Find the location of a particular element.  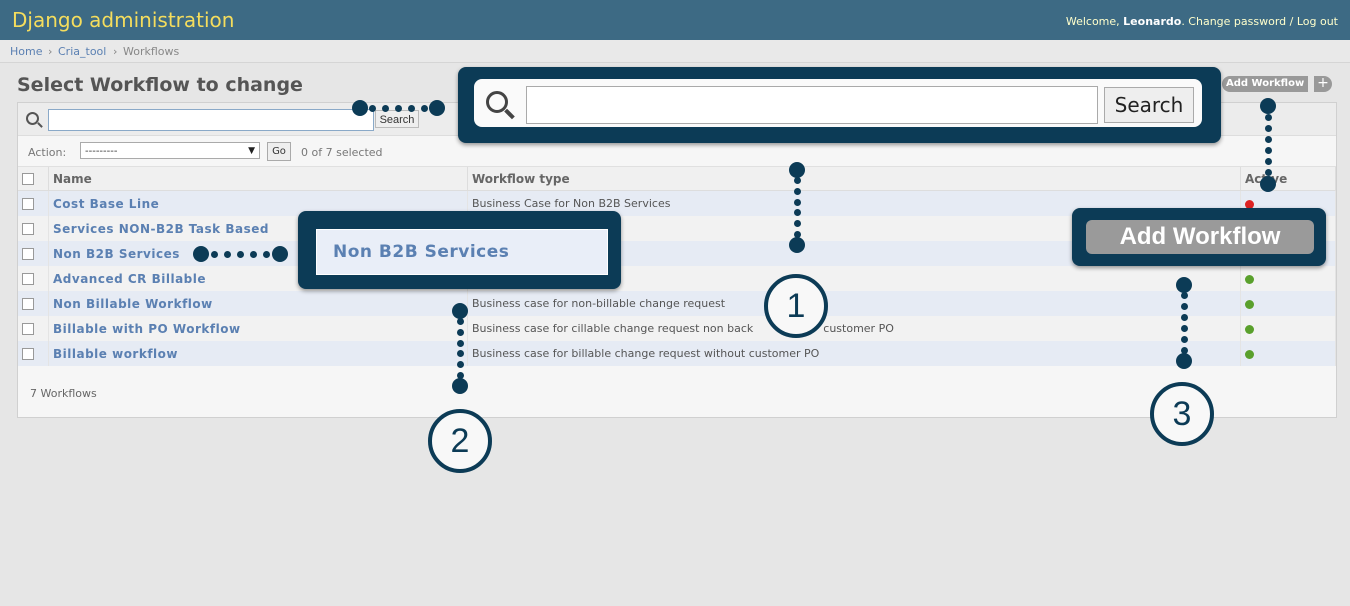

step-number-3: 3 is located at coordinates (1182, 414).